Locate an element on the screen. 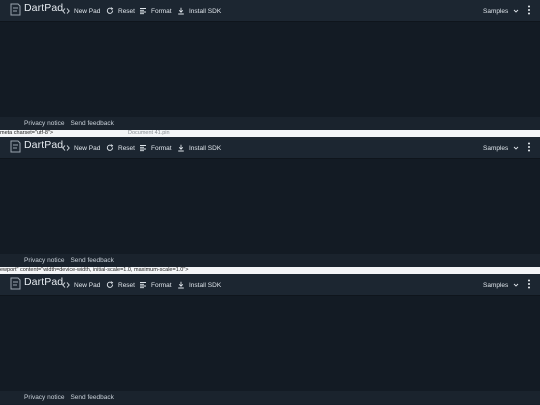  source-code-line: meta charset="utf-8"> is located at coordinates (27, 133).